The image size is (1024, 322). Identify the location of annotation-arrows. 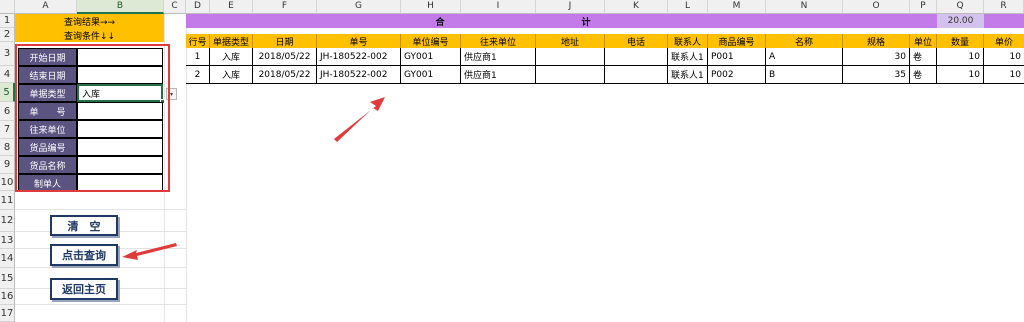
(253, 178).